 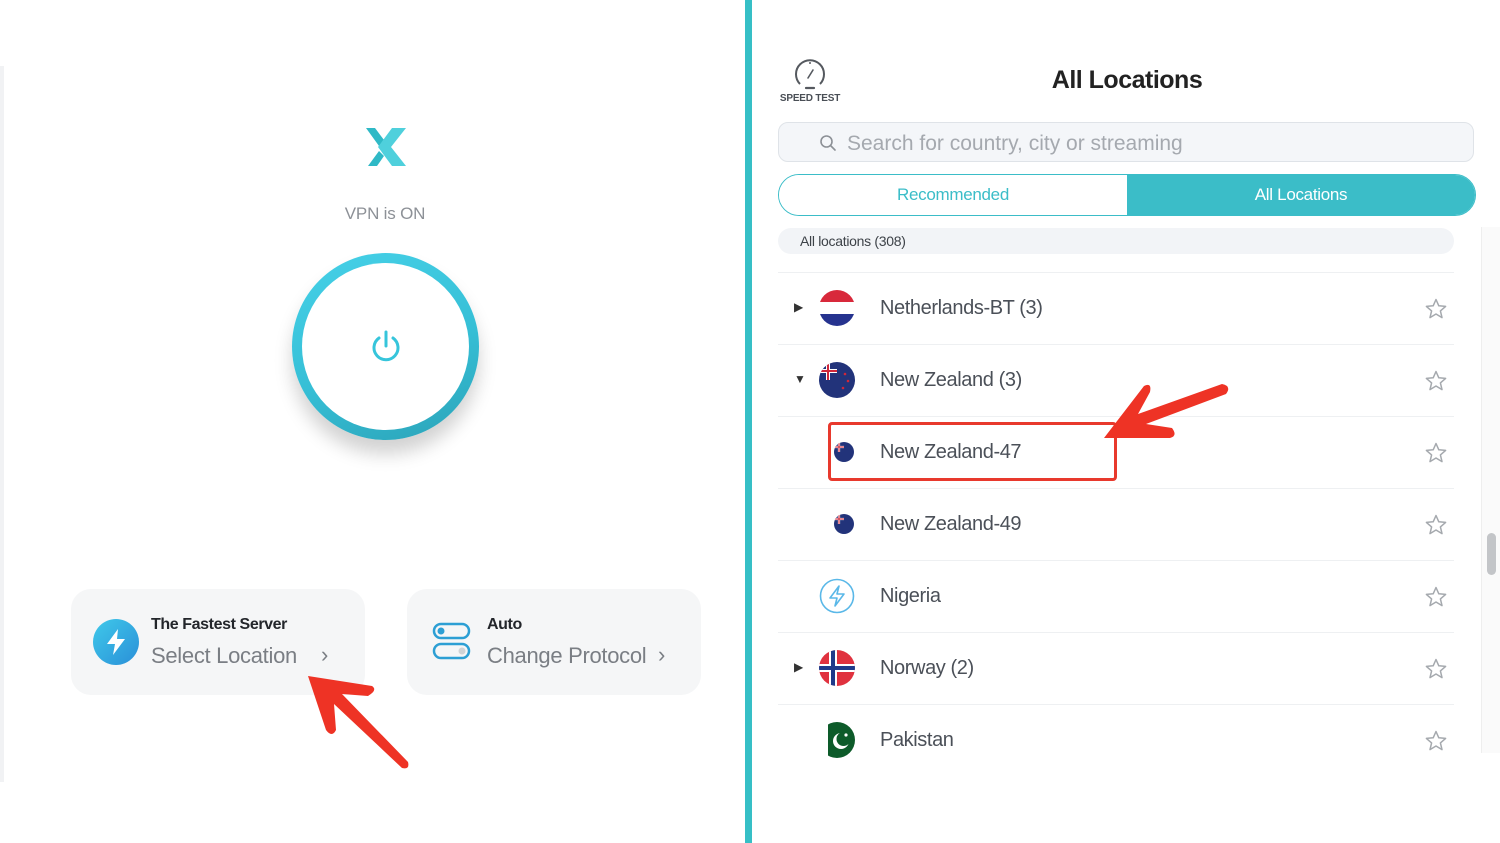 What do you see at coordinates (1301, 195) in the screenshot?
I see `tab-all-locations: All Locations` at bounding box center [1301, 195].